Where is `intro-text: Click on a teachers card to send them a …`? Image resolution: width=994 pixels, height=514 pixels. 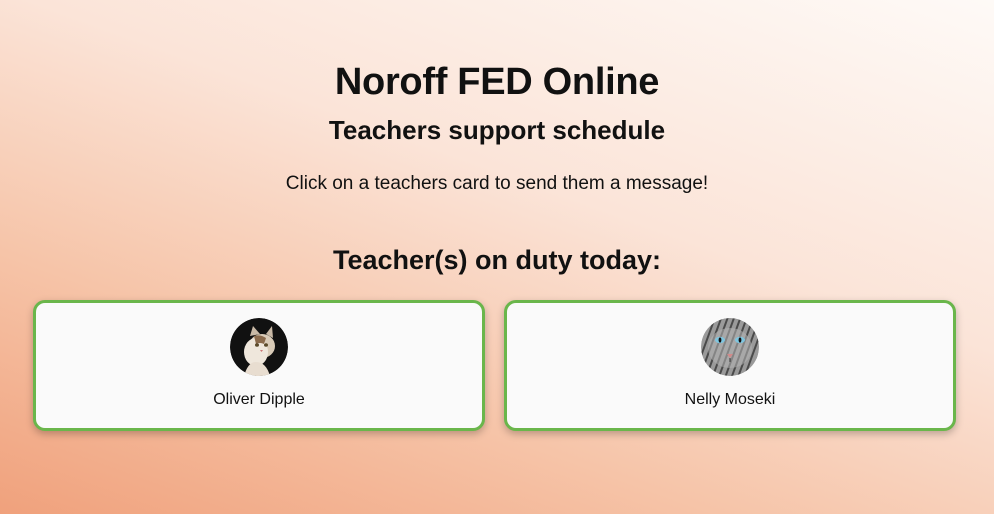
intro-text: Click on a teachers card to send them a … is located at coordinates (497, 183).